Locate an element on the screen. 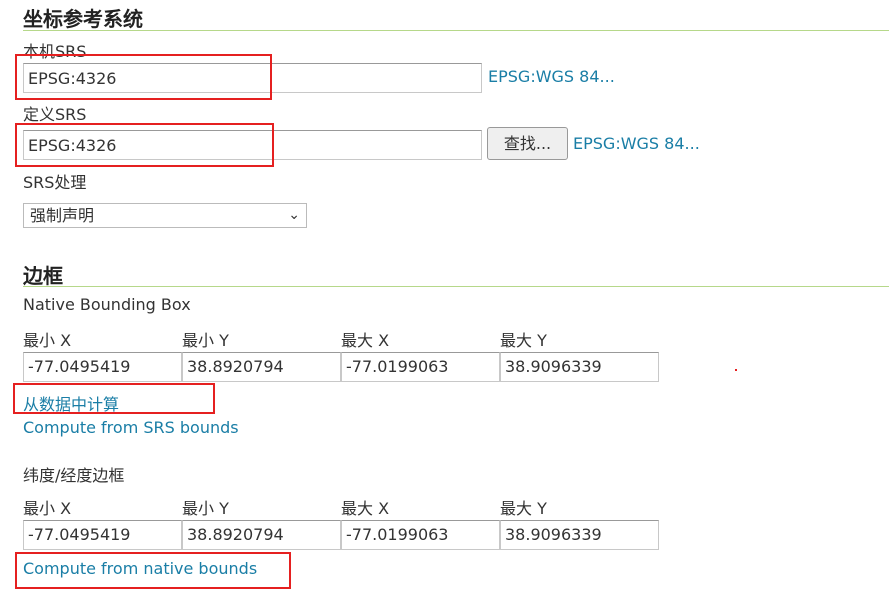  latlon-minx-input: -77.0495419 is located at coordinates (102, 535).